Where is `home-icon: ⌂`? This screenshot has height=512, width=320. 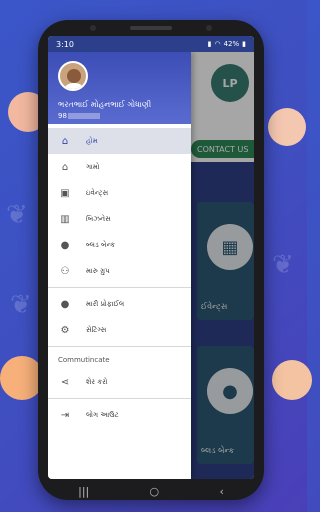 home-icon: ⌂ is located at coordinates (65, 141).